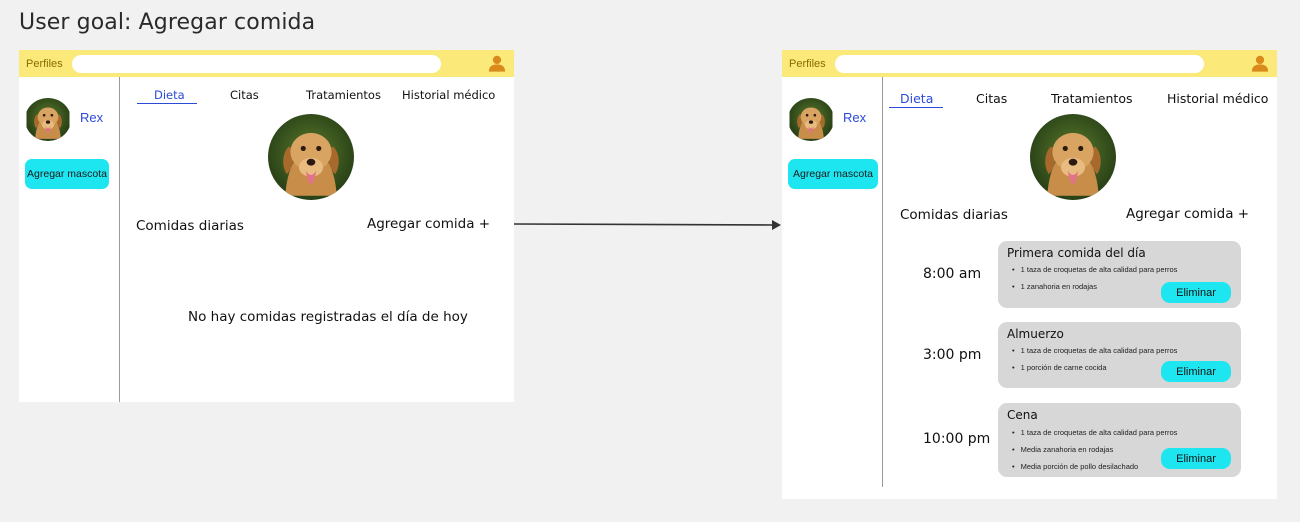  Describe the element at coordinates (1075, 466) in the screenshot. I see `meal-item: Media porción de pollo desilachado` at that location.